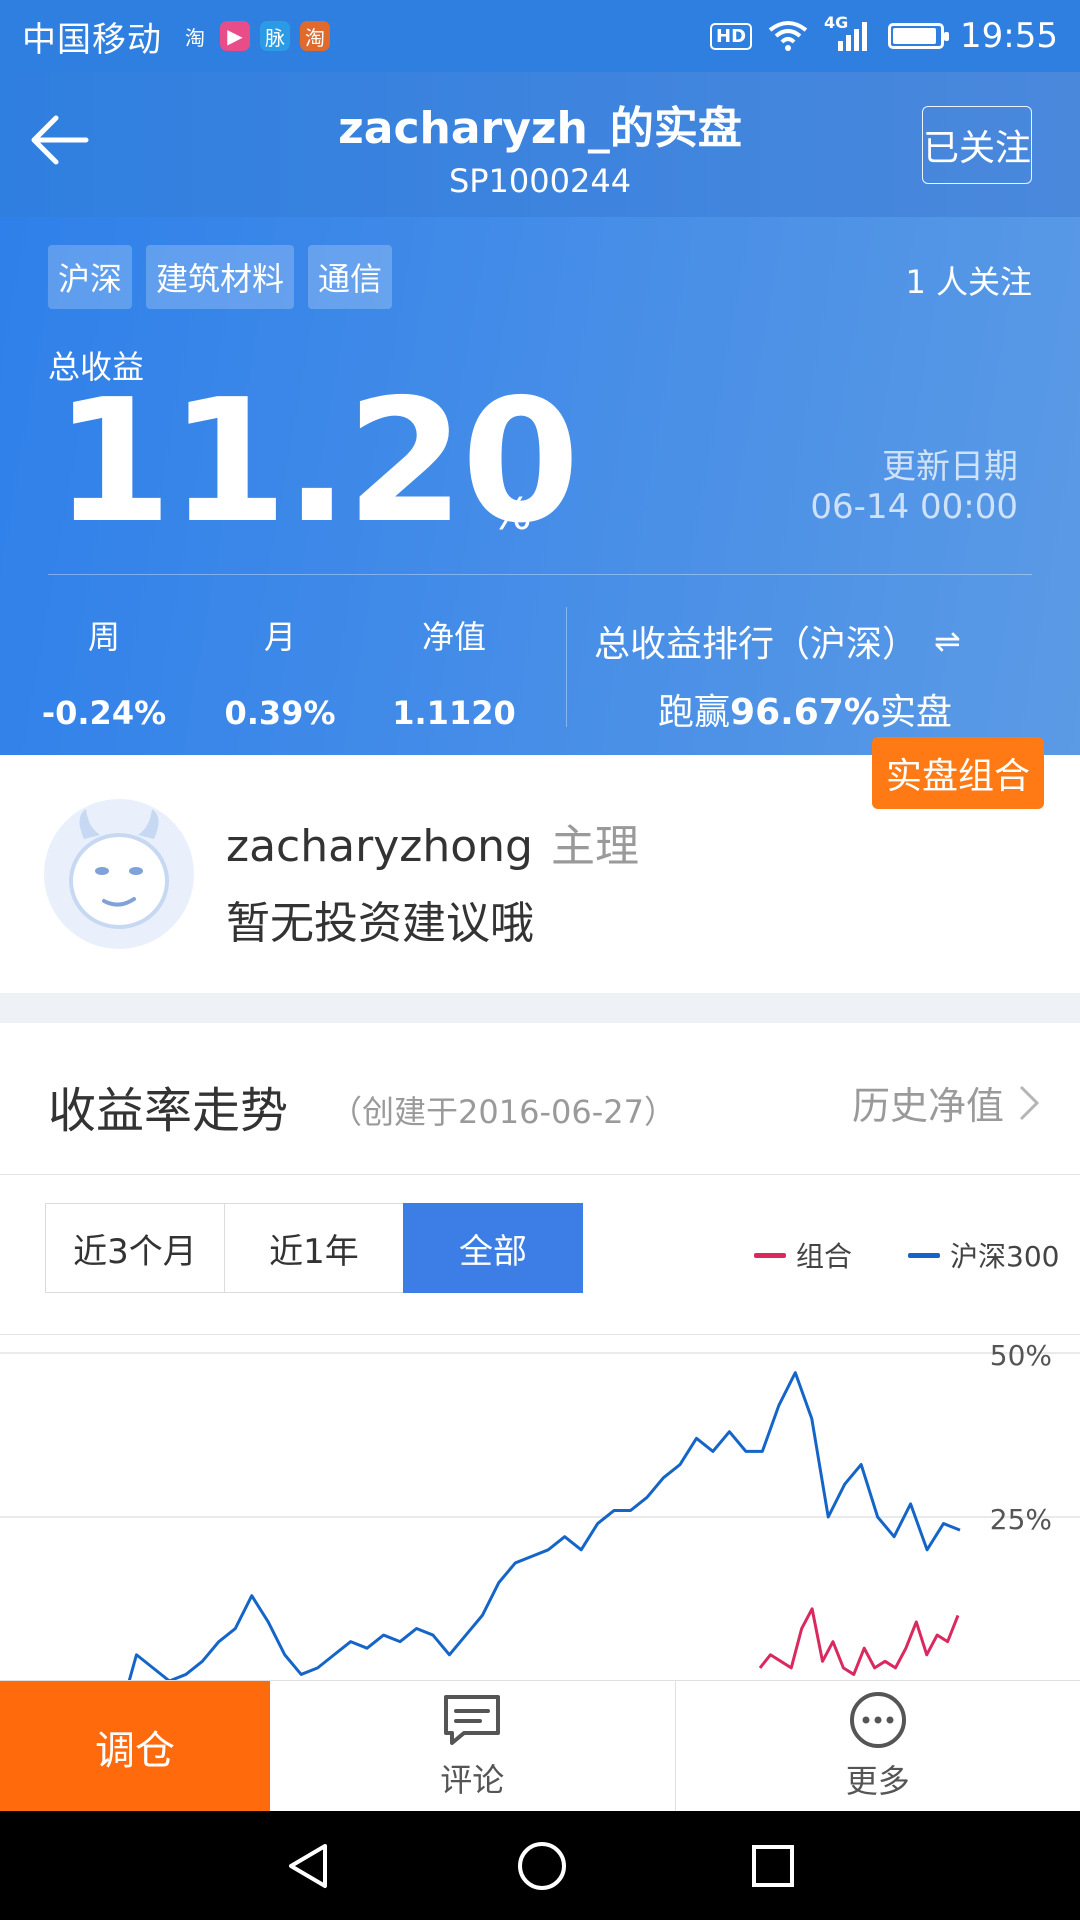  I want to click on hd-icon: HD, so click(731, 36).